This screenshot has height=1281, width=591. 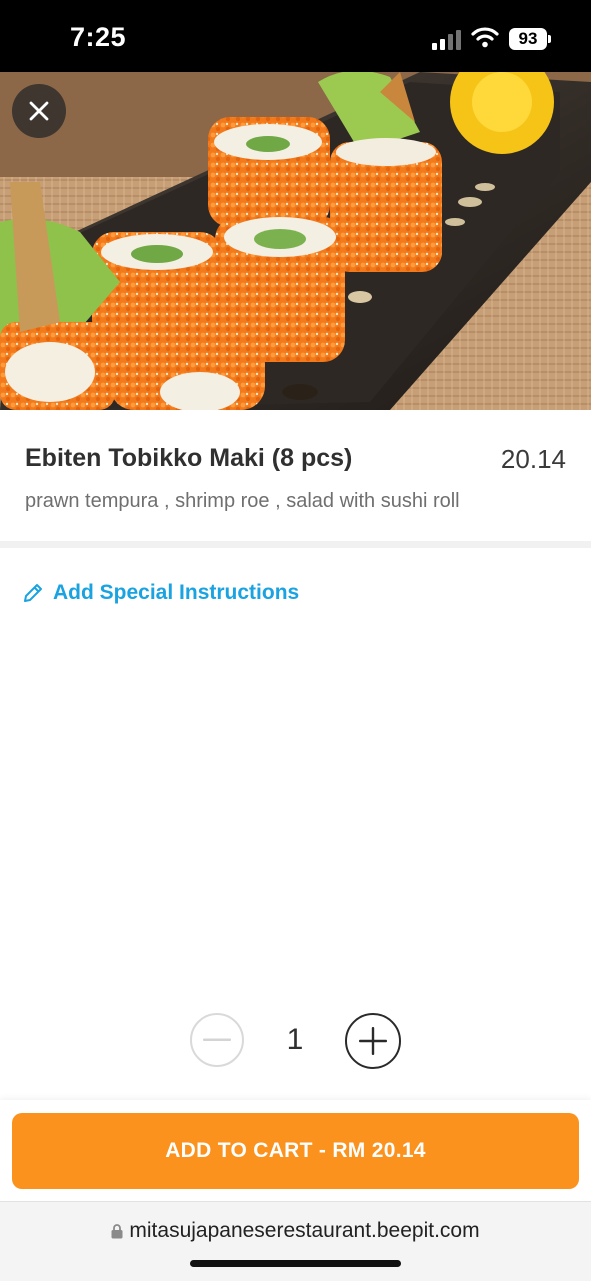 I want to click on close-icon, so click(x=39, y=111).